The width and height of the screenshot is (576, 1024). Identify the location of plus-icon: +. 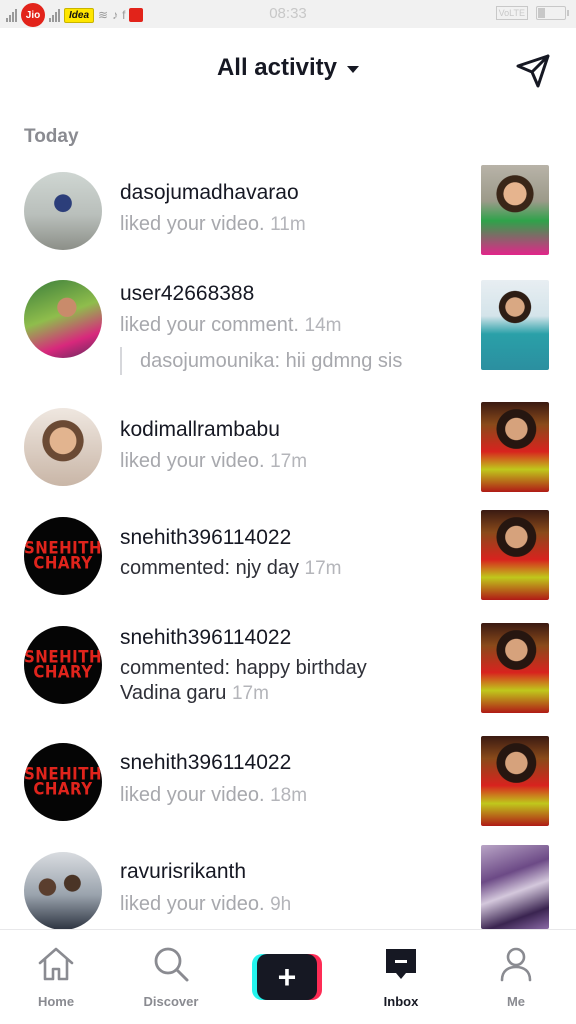
(287, 977).